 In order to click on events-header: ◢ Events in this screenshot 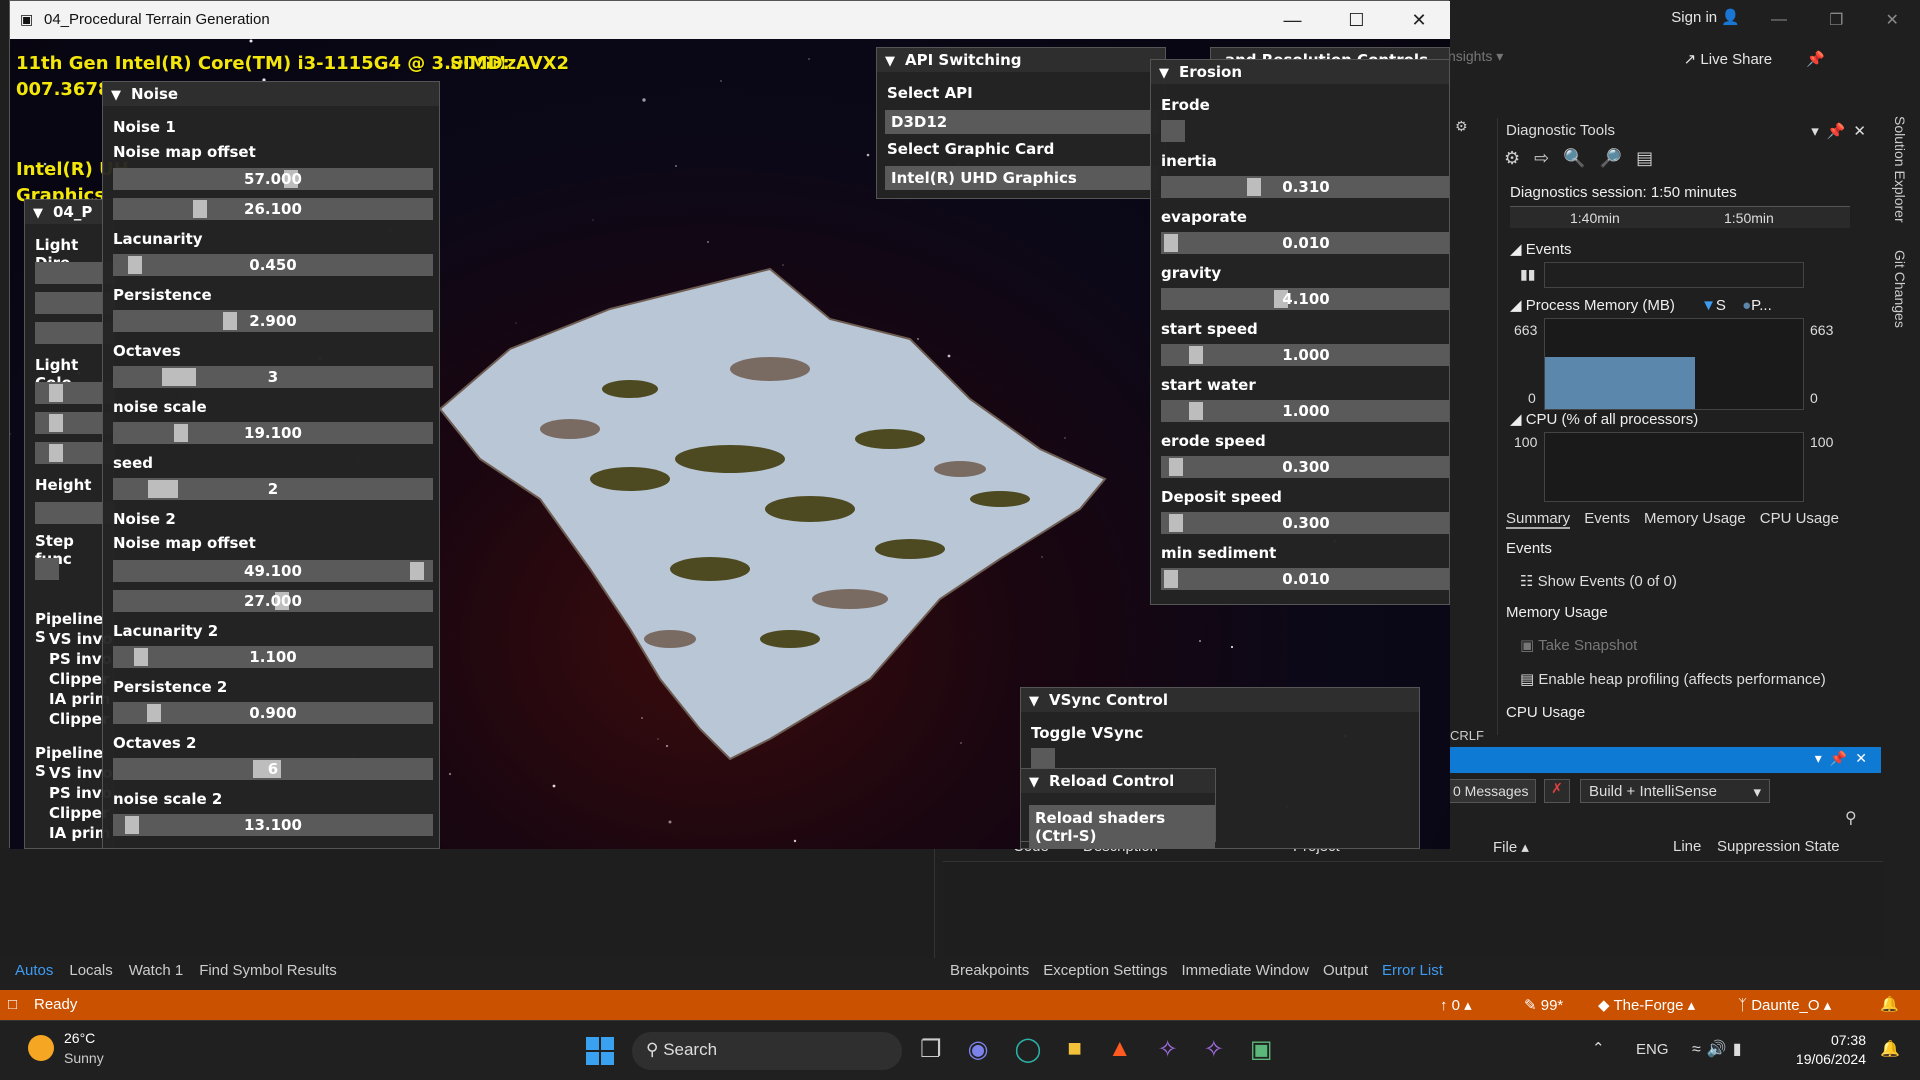, I will do `click(1541, 249)`.